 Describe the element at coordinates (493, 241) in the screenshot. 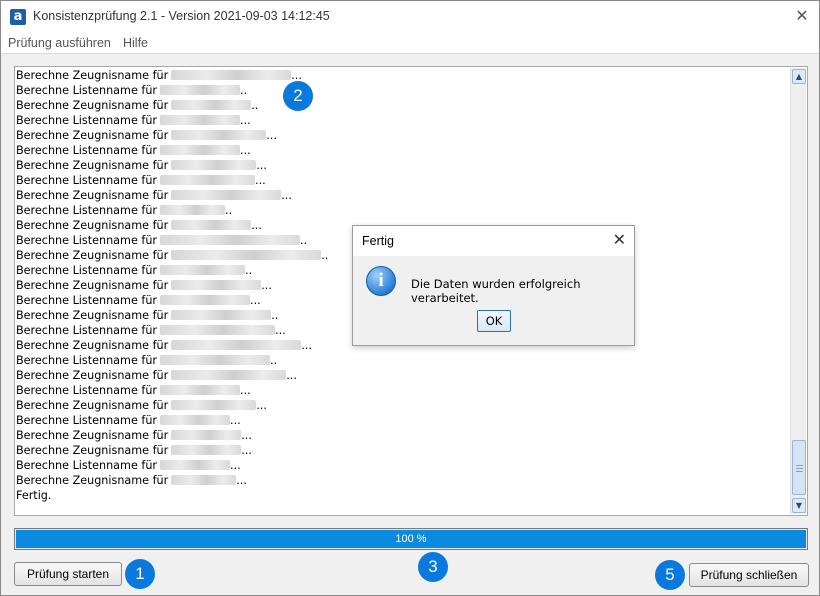

I see `dialog-title-bar: Fertig ✕` at that location.